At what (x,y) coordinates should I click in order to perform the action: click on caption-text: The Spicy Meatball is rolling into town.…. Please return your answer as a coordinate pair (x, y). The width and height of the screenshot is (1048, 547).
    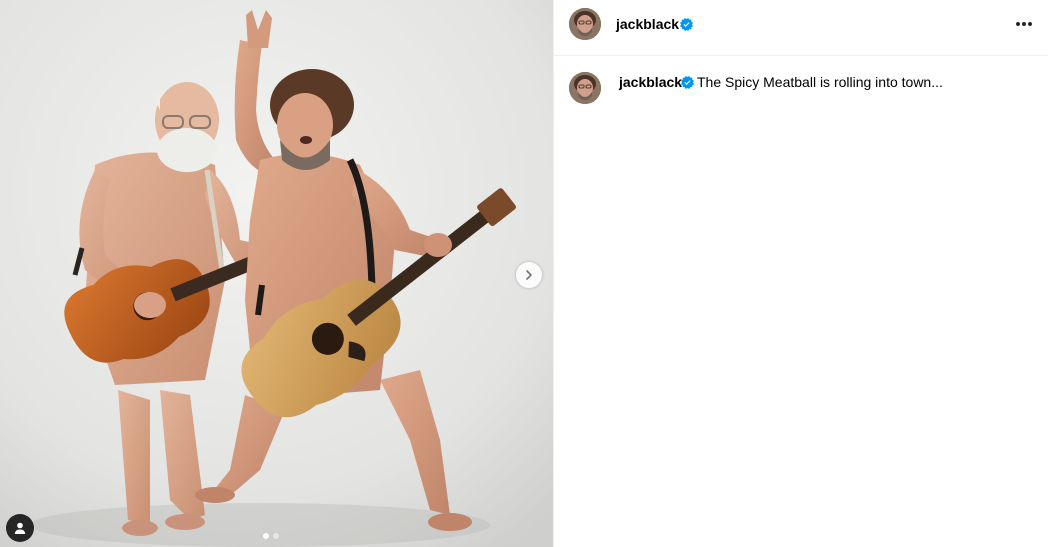
    Looking at the image, I should click on (820, 82).